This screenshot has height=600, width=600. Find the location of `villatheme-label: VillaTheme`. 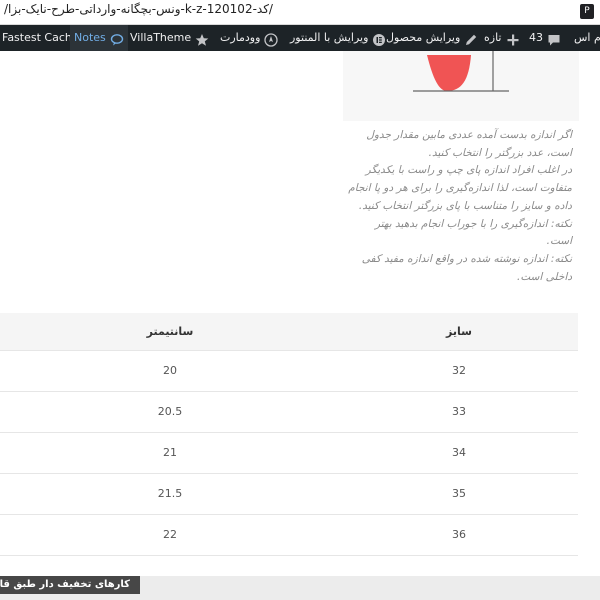

villatheme-label: VillaTheme is located at coordinates (161, 37).